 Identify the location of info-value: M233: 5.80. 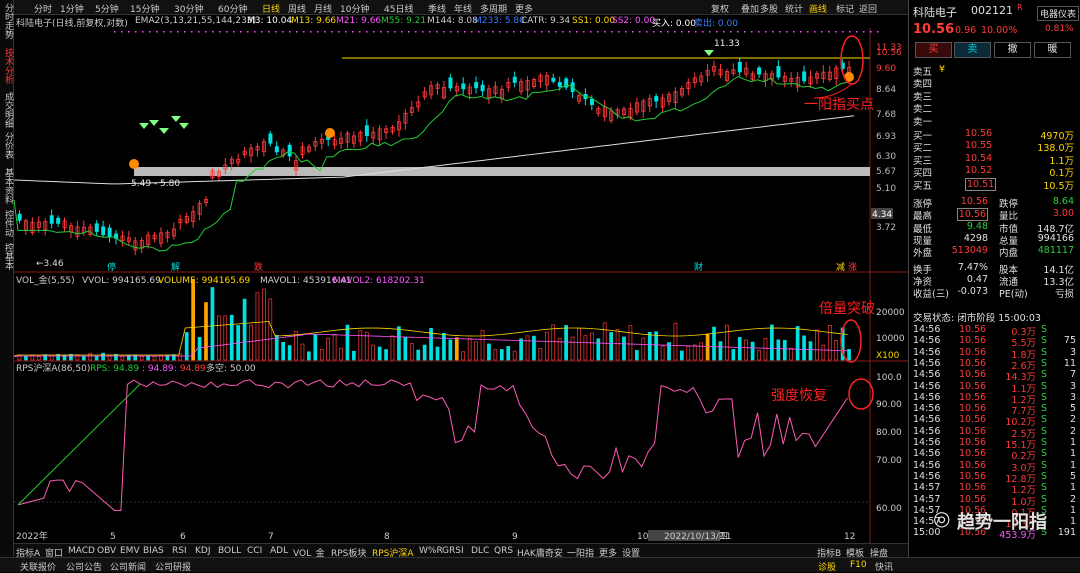
(499, 21).